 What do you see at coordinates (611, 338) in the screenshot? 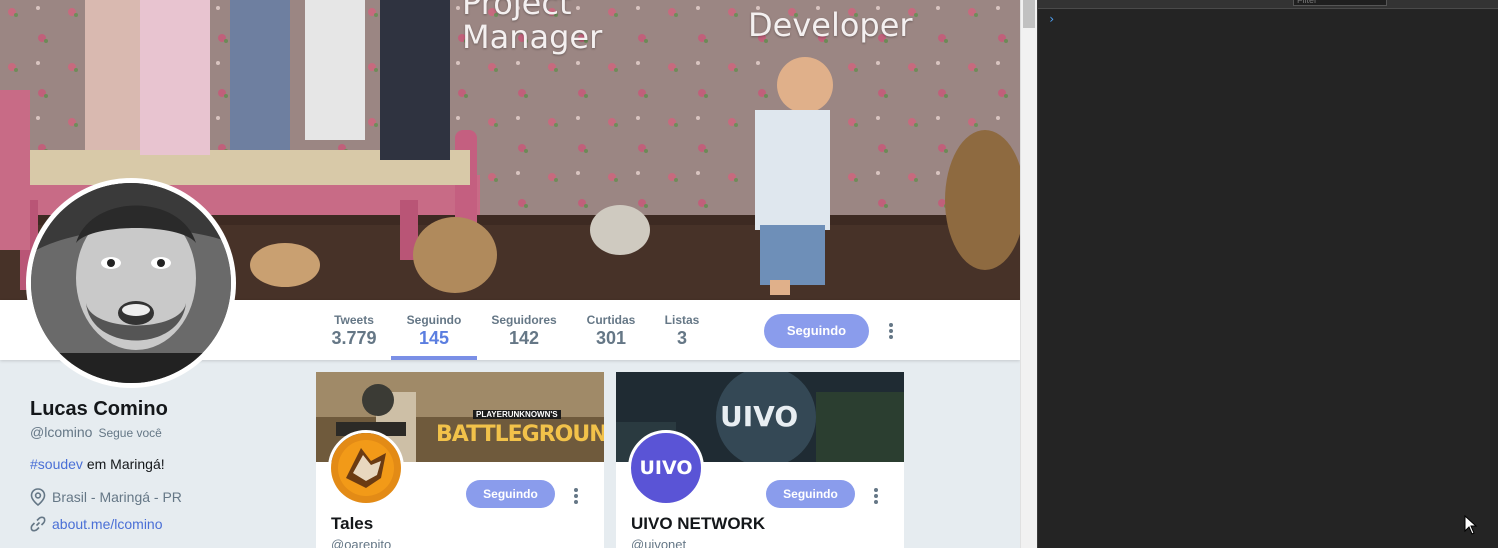
I see `stat-value: 301` at bounding box center [611, 338].